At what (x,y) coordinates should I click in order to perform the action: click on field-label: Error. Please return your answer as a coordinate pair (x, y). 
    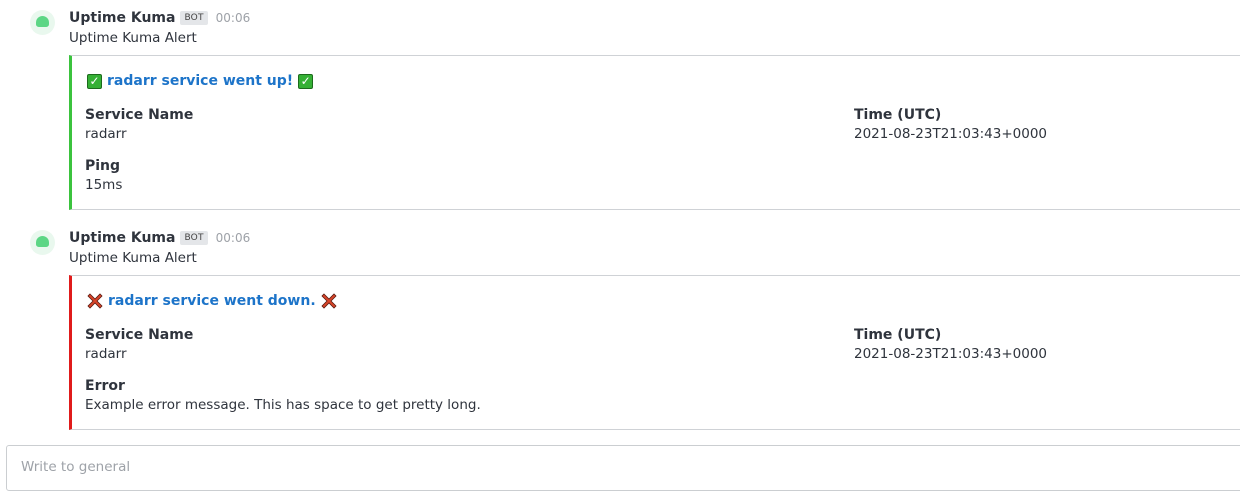
    Looking at the image, I should click on (105, 386).